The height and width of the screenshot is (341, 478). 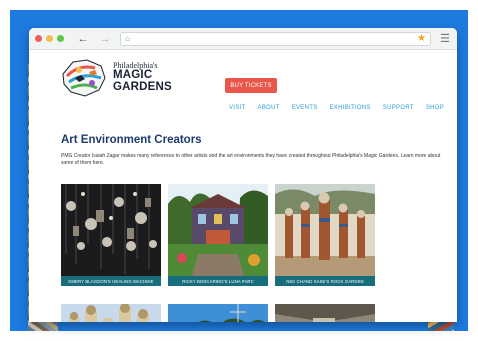 What do you see at coordinates (131, 140) in the screenshot?
I see `page-title: Art Environment Creators` at bounding box center [131, 140].